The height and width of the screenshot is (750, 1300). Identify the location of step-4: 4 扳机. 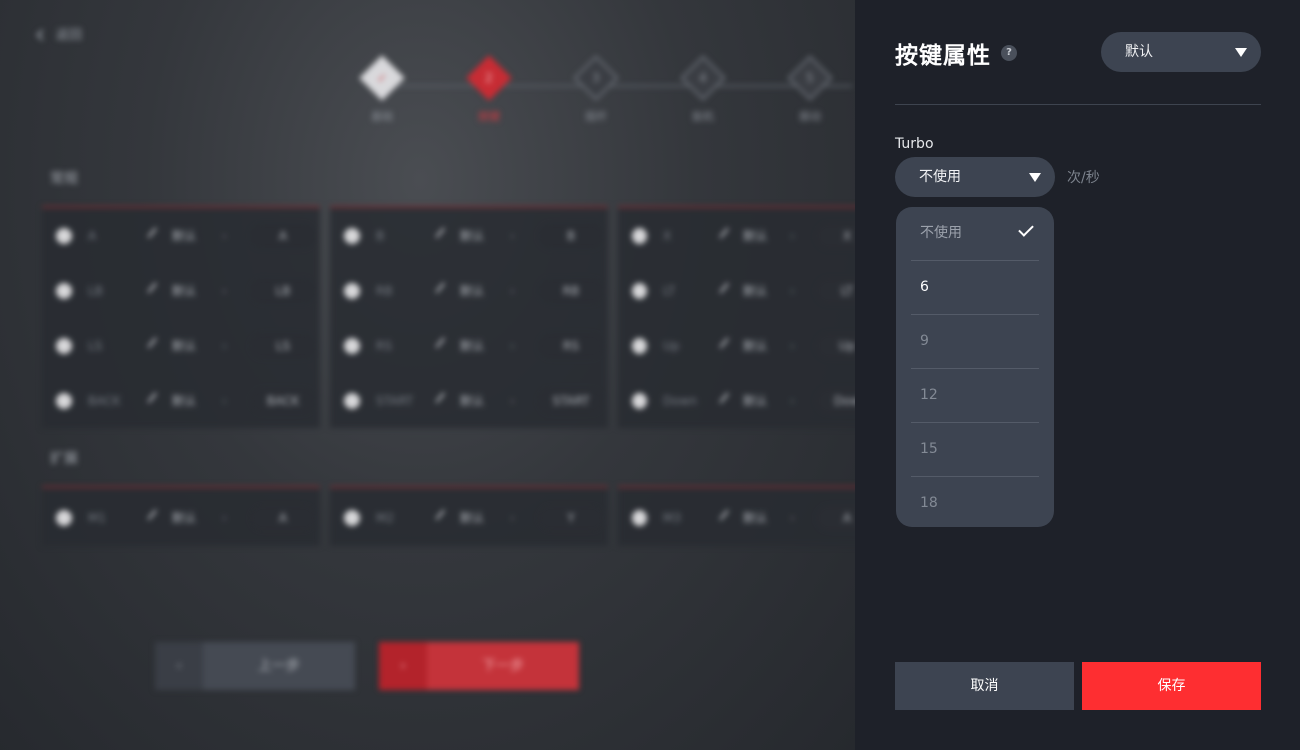
(703, 89).